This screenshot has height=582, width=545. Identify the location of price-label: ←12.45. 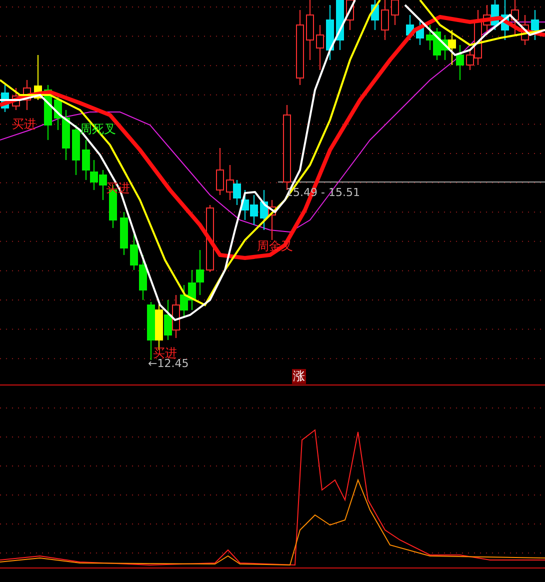
(168, 363).